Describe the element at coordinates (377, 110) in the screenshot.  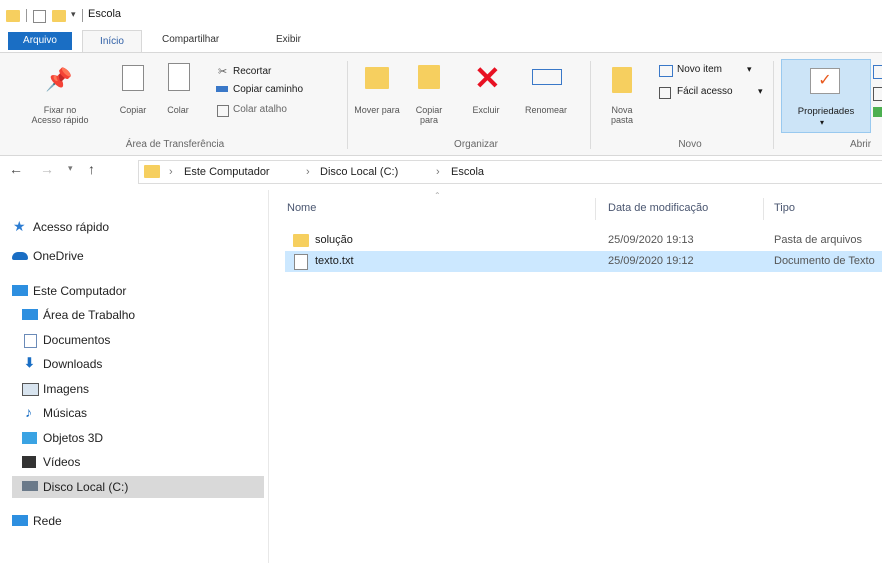
I see `move-to-button: Mover para` at that location.